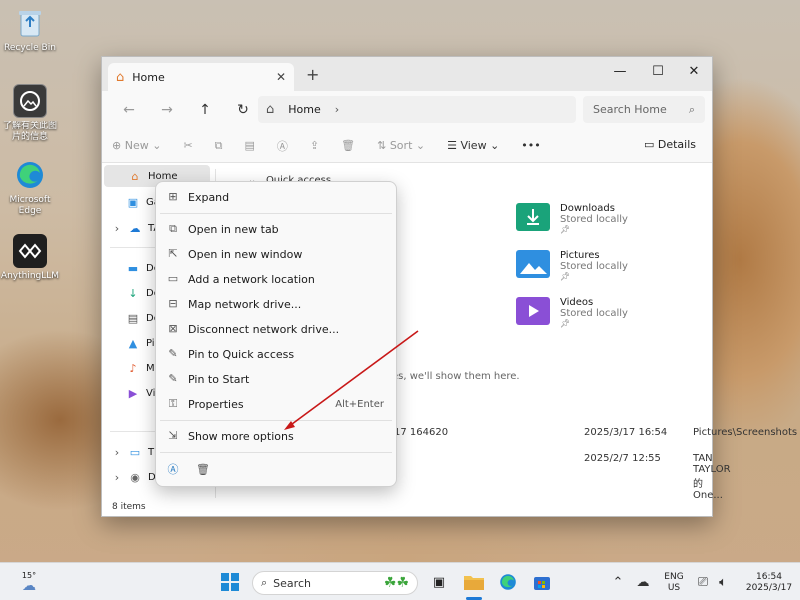 The width and height of the screenshot is (800, 600). What do you see at coordinates (276, 254) in the screenshot?
I see `menu-item-open-new-window: ⇱ Open in new window` at bounding box center [276, 254].